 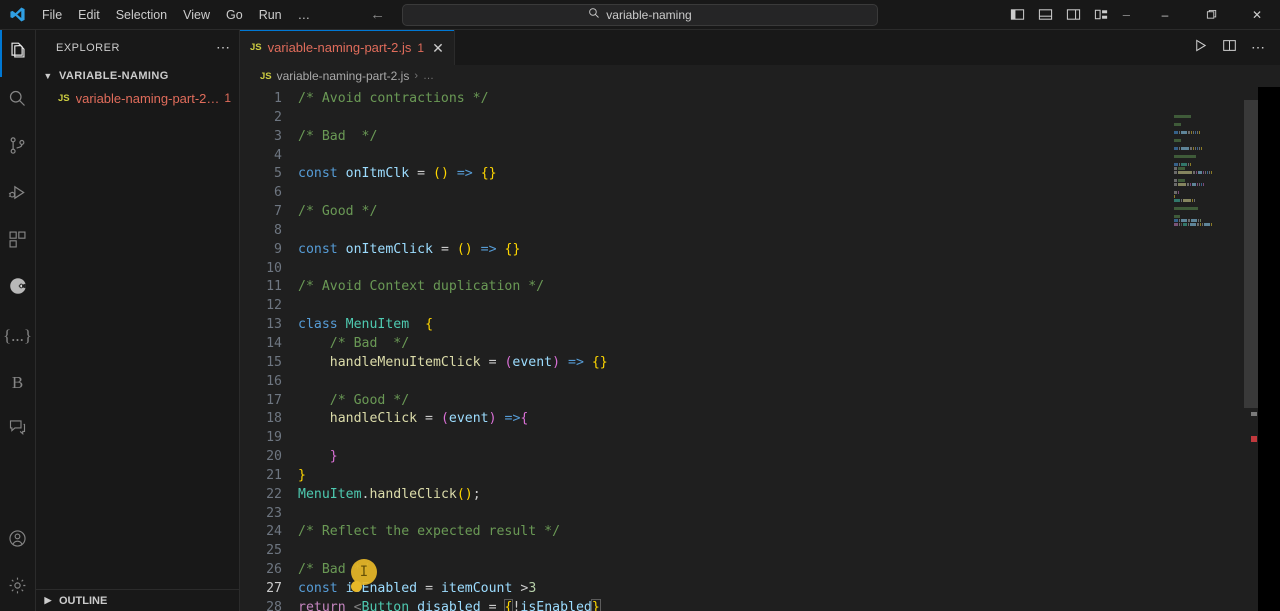 What do you see at coordinates (18, 53) in the screenshot?
I see `sidebar-item-explorer` at bounding box center [18, 53].